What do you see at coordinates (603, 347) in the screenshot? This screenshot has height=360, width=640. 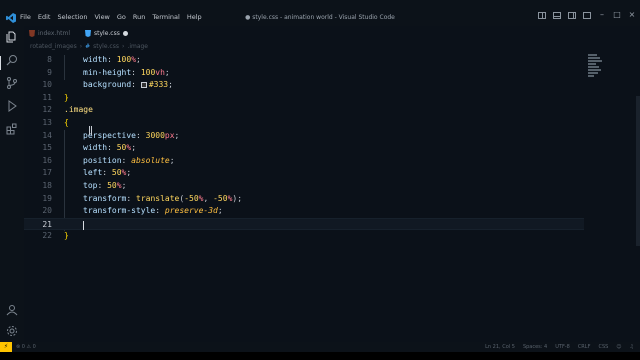 I see `language-mode: CSS` at bounding box center [603, 347].